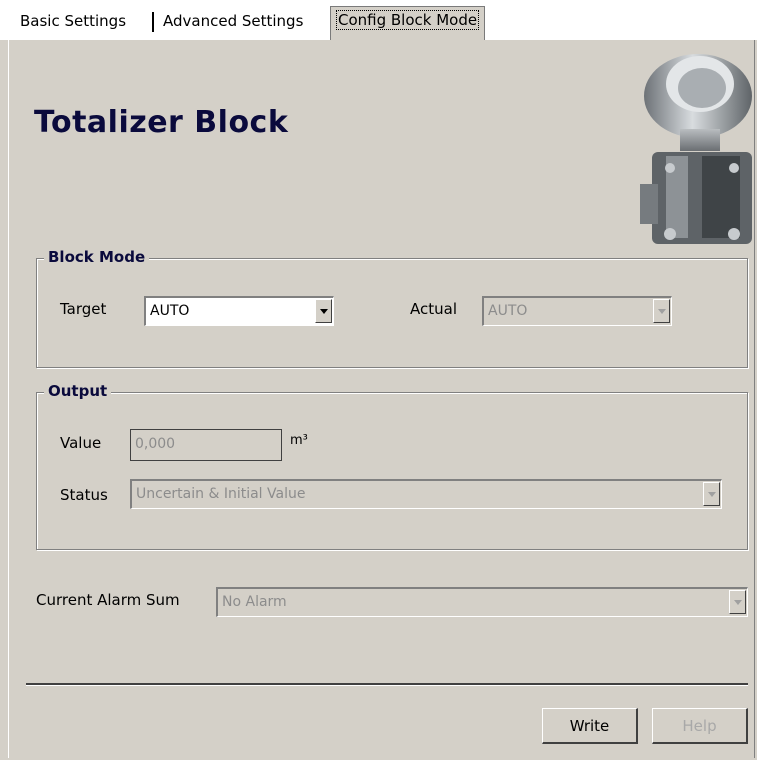  Describe the element at coordinates (73, 22) in the screenshot. I see `tab-basic-settings: Basic Settings` at that location.